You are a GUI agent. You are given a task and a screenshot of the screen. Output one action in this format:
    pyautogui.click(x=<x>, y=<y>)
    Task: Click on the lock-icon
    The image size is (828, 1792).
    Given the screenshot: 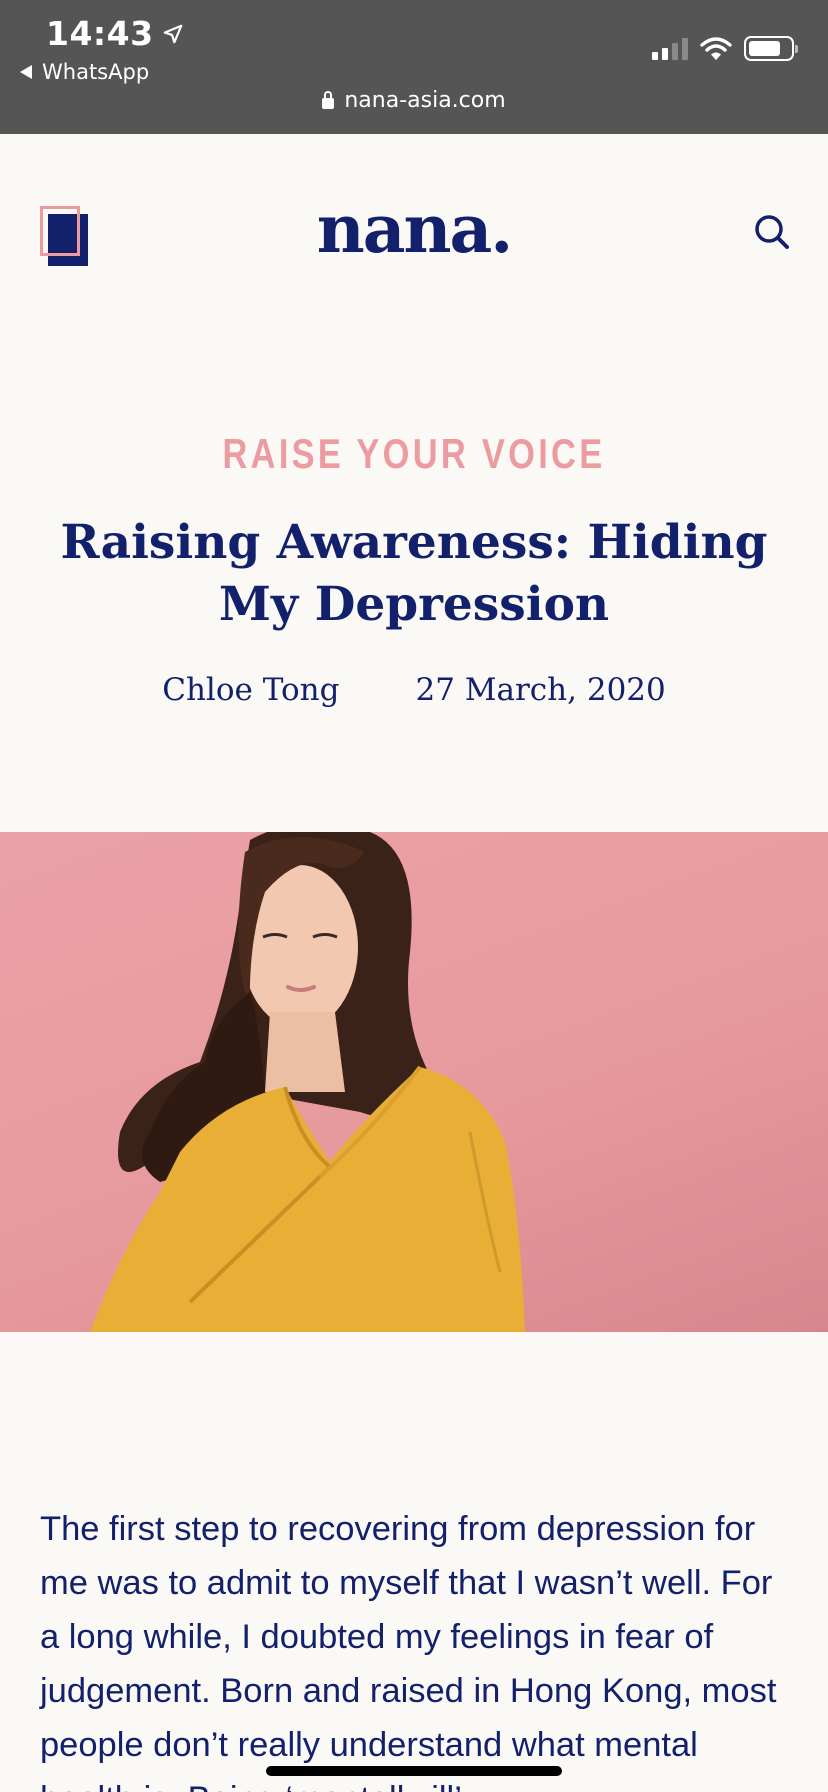 What is the action you would take?
    pyautogui.click(x=328, y=99)
    